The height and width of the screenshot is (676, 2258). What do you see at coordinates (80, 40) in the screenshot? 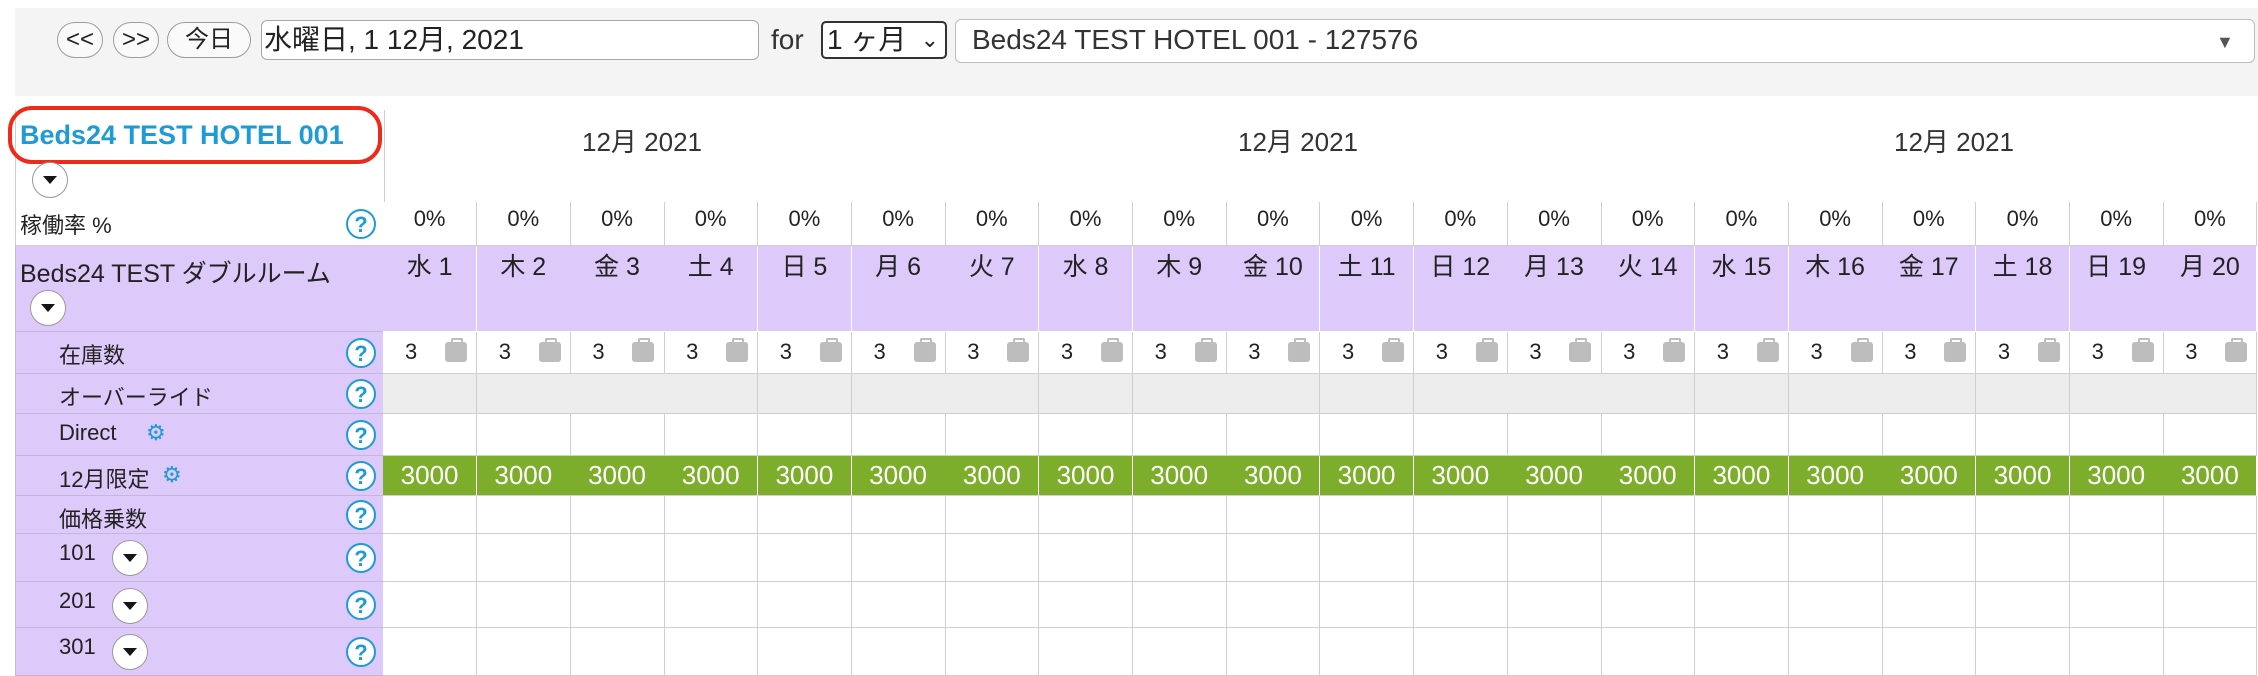
I see `prev-period-button: <<` at bounding box center [80, 40].